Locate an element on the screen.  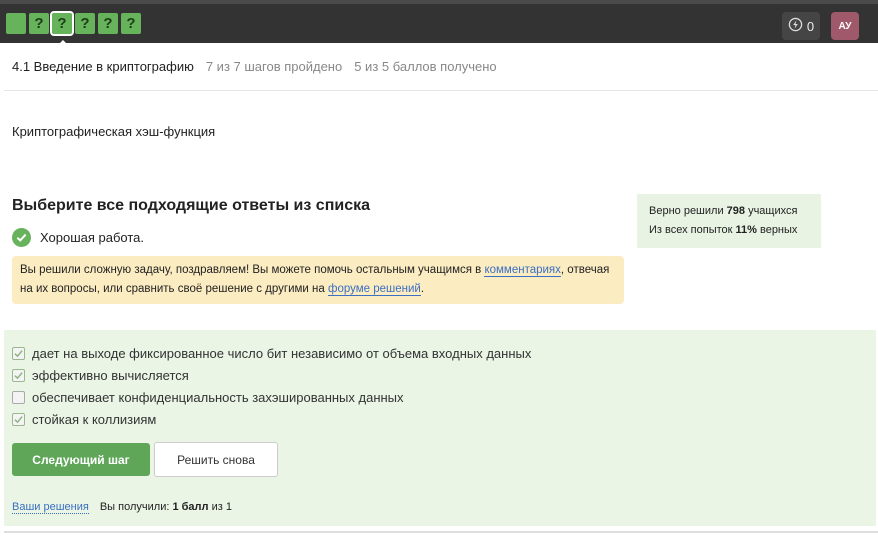
feedback-row: Хорошая работа. is located at coordinates (78, 237).